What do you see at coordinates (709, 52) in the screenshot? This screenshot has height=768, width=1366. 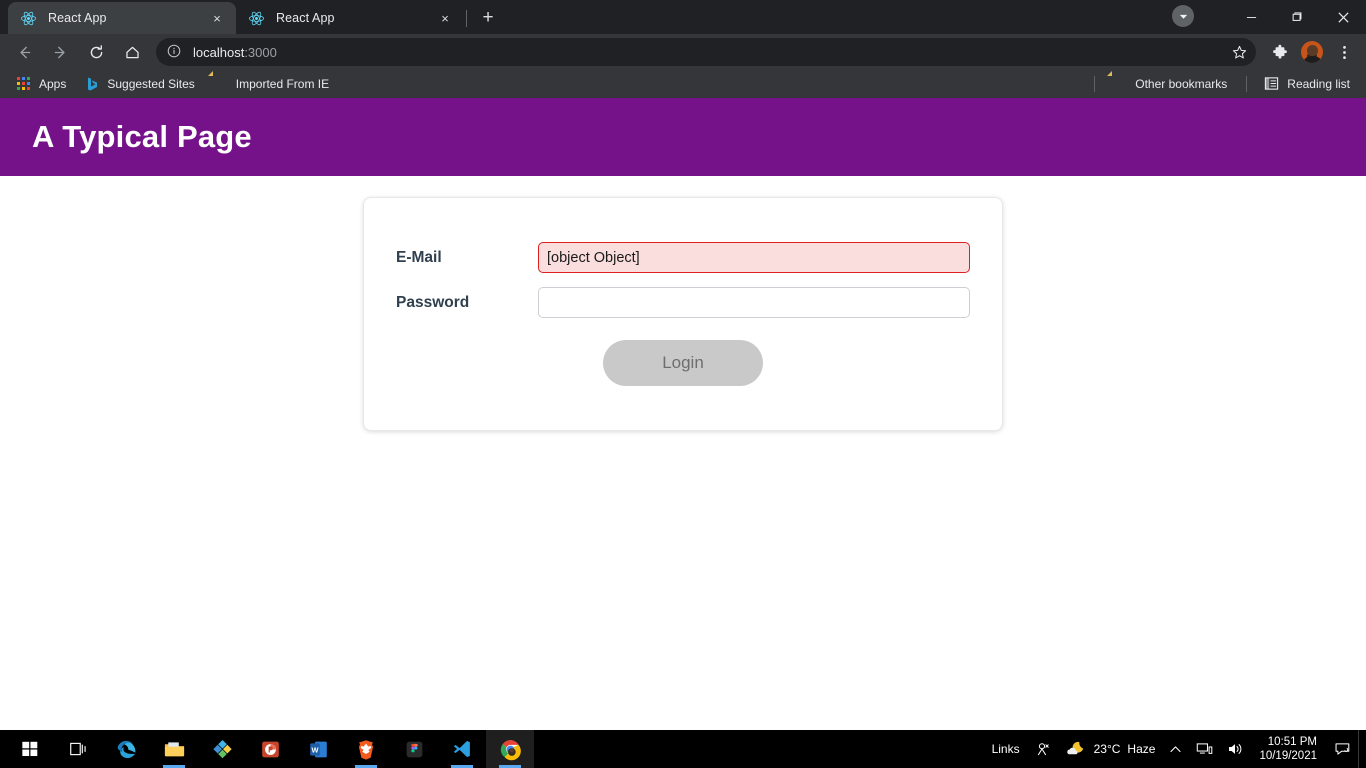 I see `address-bar-url: localhost:3000` at bounding box center [709, 52].